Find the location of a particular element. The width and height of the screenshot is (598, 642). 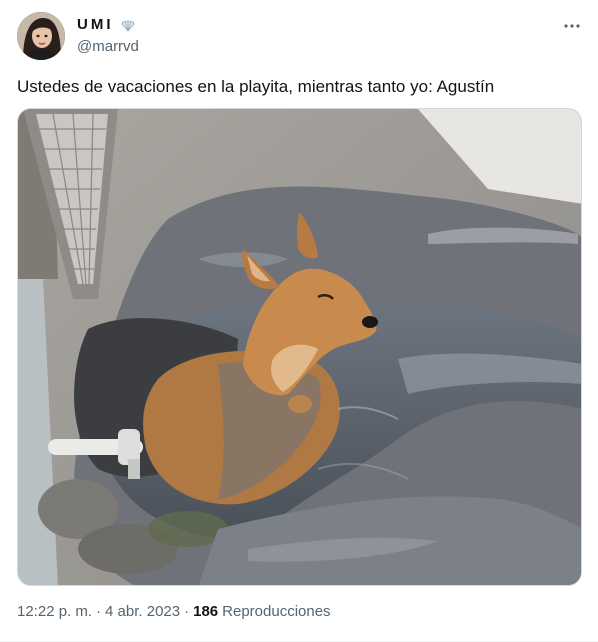

author-handle: @marrvd is located at coordinates (108, 46).